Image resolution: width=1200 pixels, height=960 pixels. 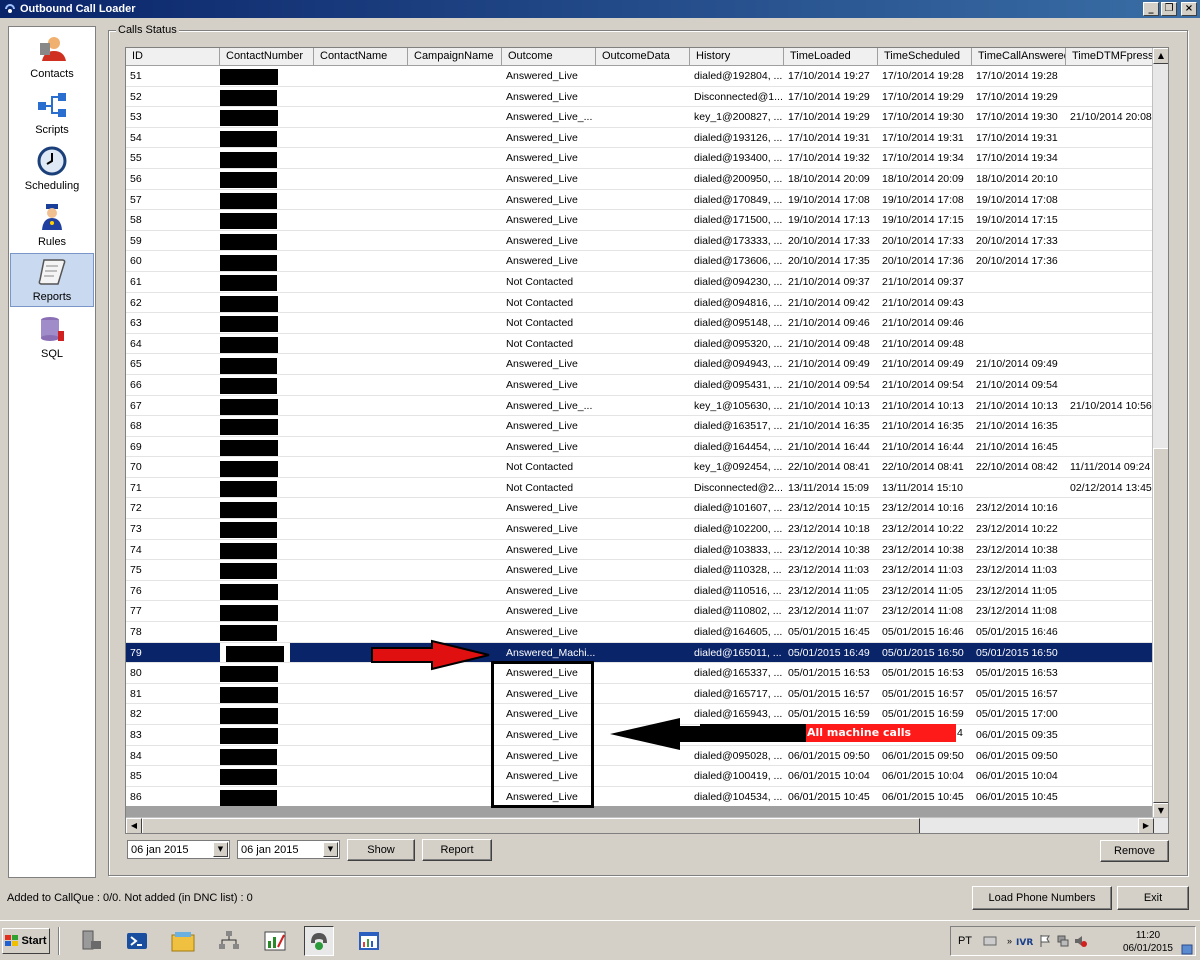 What do you see at coordinates (134, 825) in the screenshot?
I see `scroll-left-icon: ◀` at bounding box center [134, 825].